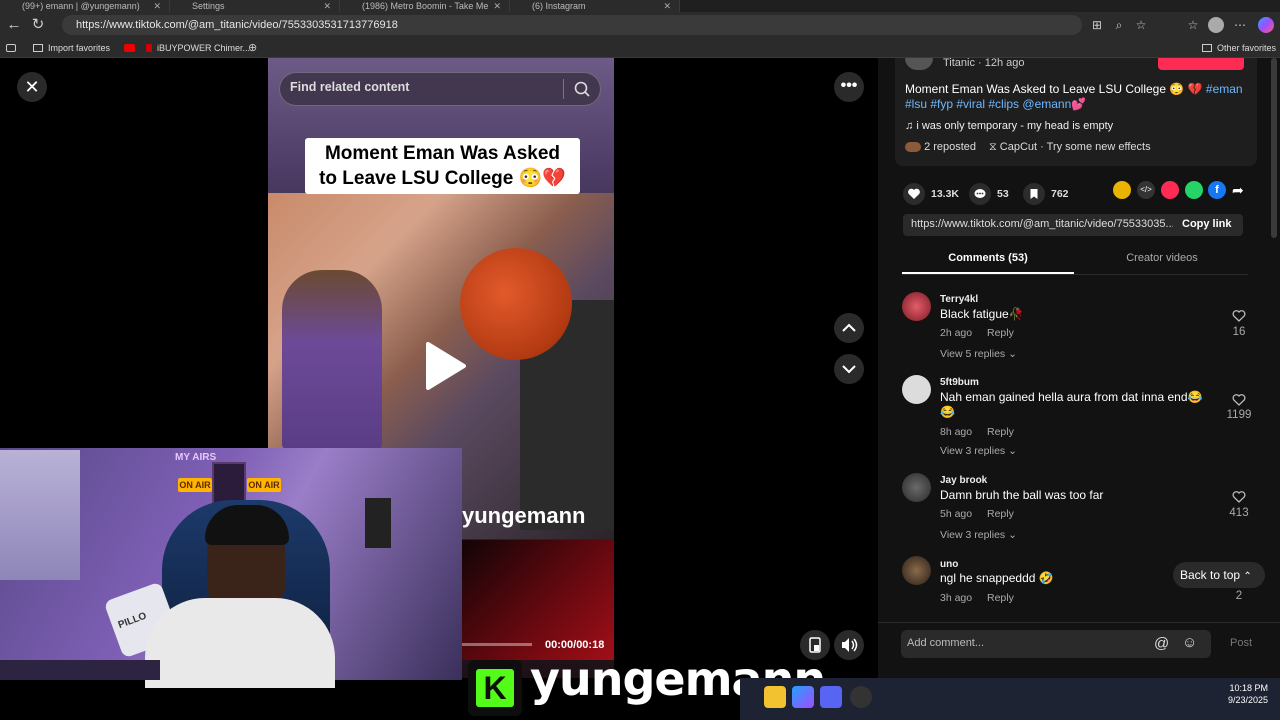 The width and height of the screenshot is (1280, 720). Describe the element at coordinates (1060, 194) in the screenshot. I see `save-count: 762` at that location.